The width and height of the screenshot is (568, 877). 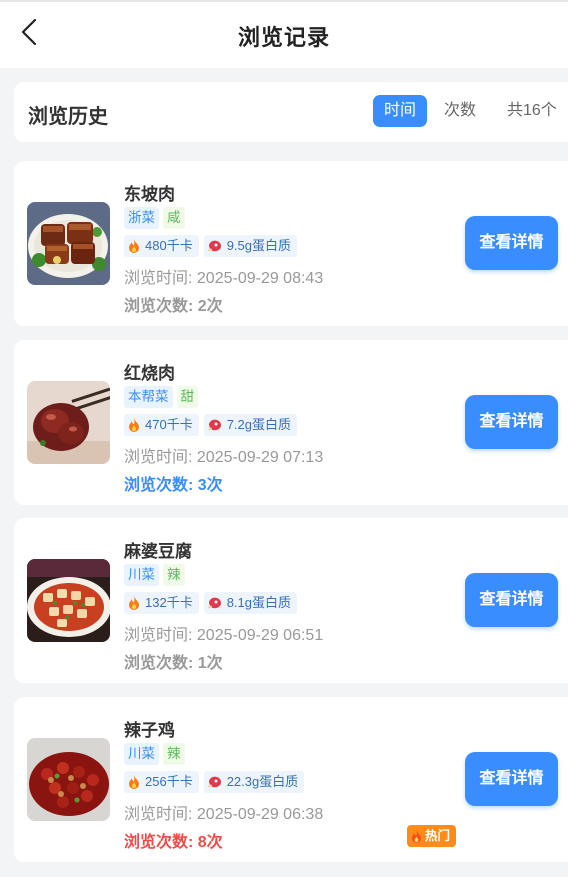 I want to click on dish-name: 红烧肉, so click(x=149, y=373).